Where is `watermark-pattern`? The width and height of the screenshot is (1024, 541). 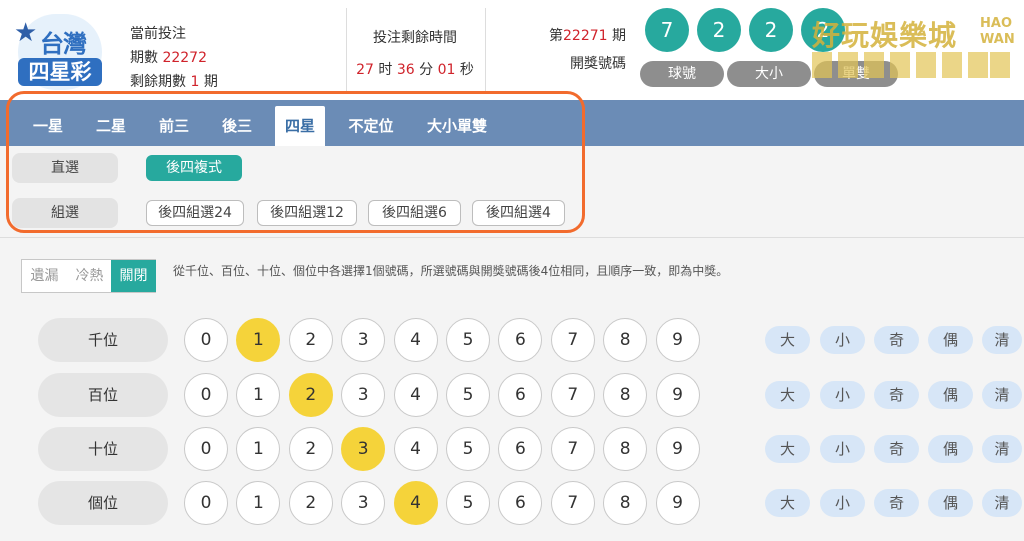
watermark-pattern is located at coordinates (912, 65).